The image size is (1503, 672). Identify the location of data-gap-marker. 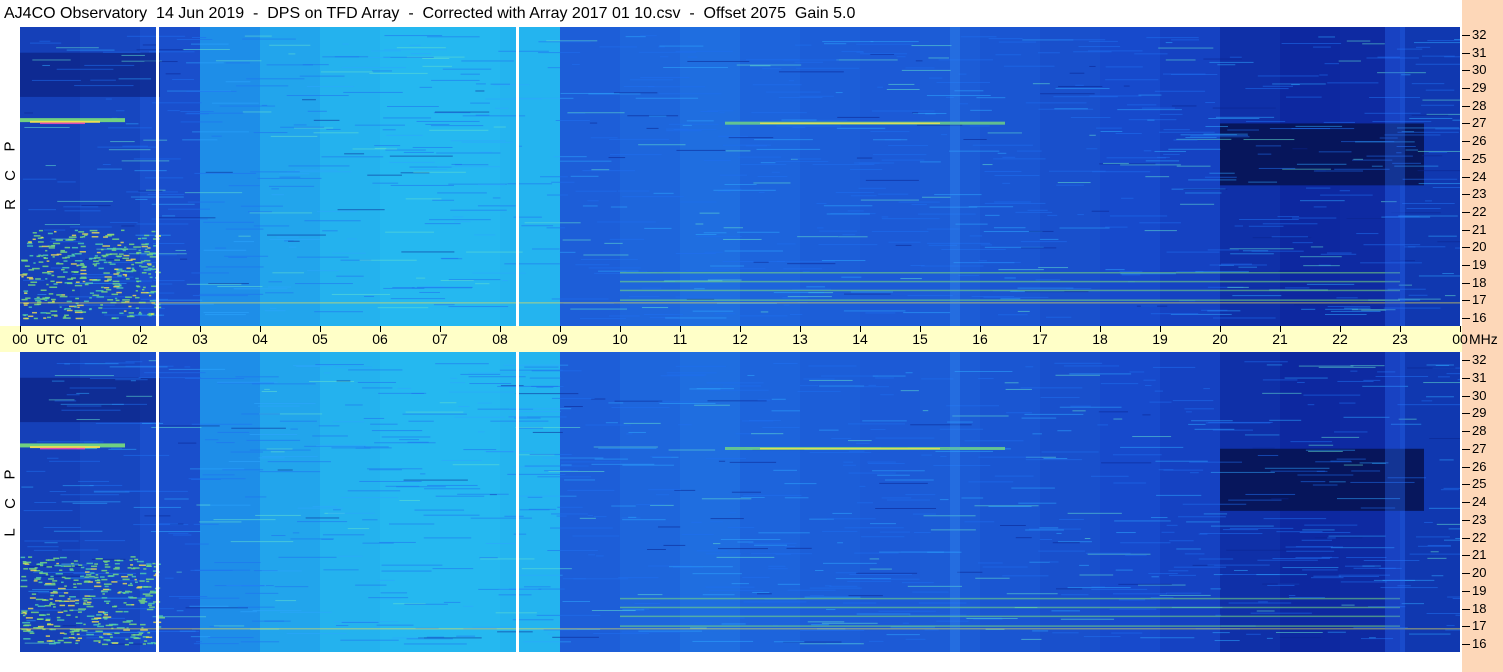
(517, 176).